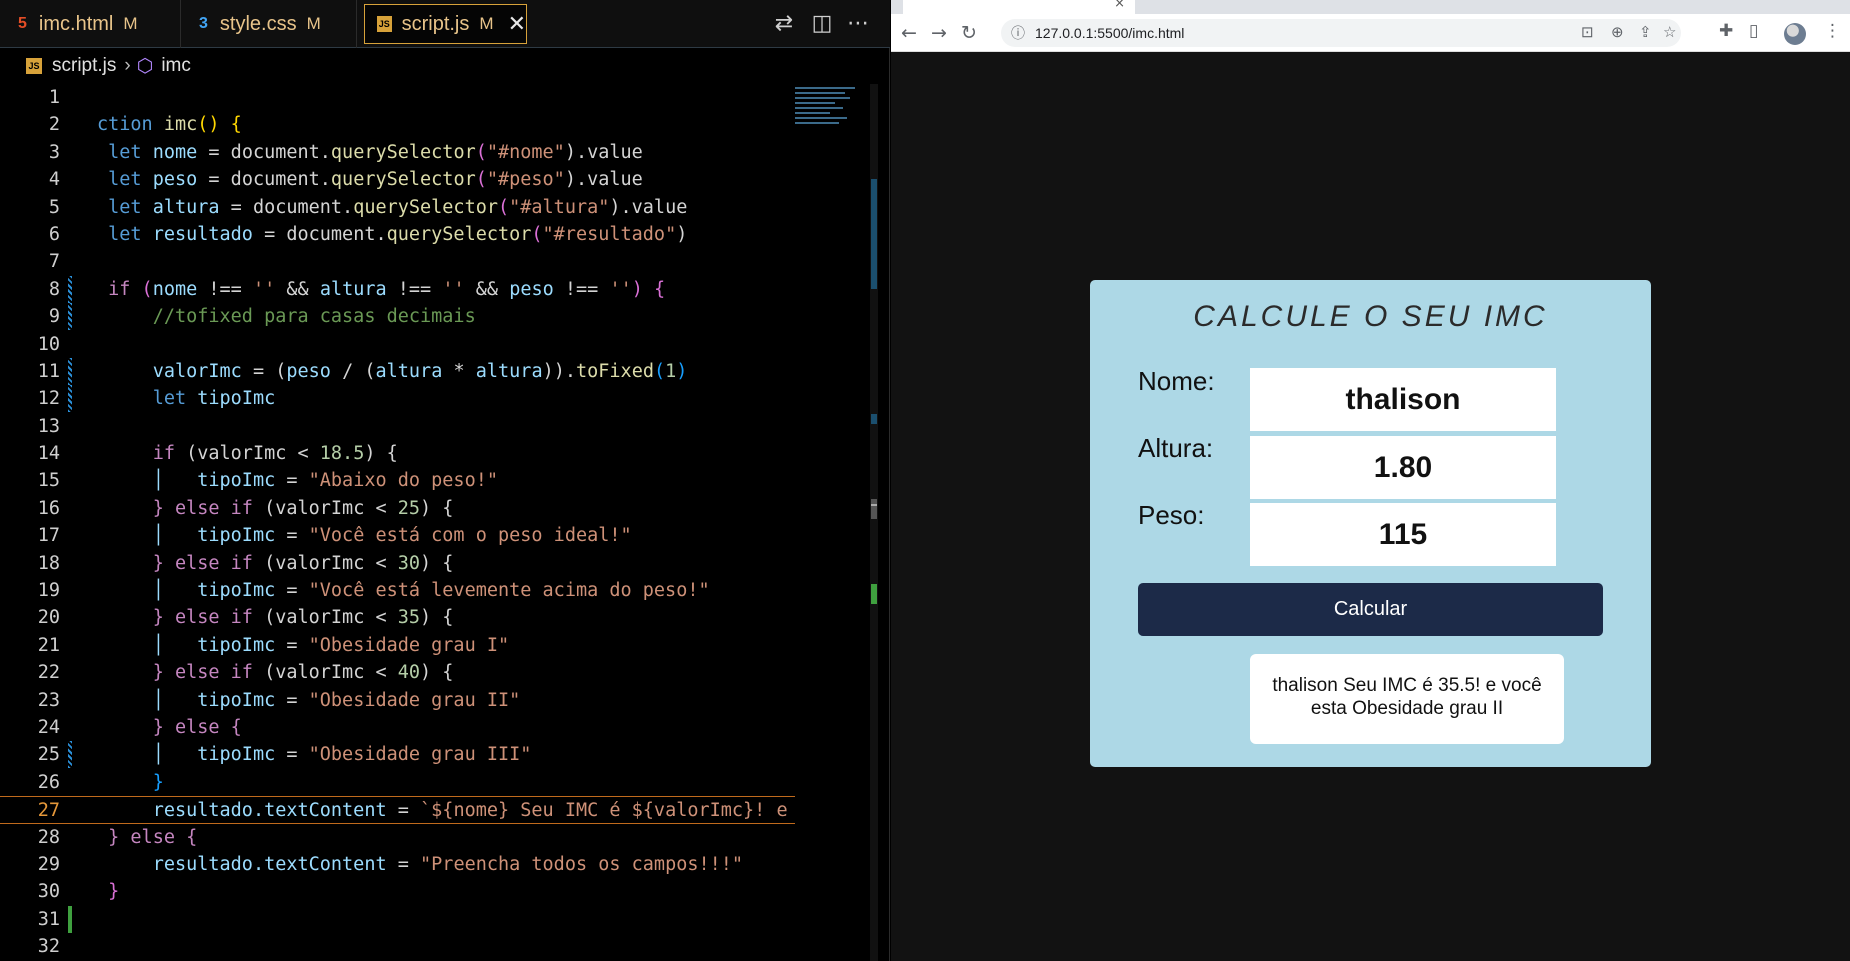  I want to click on code-line: 9 //tofixed para casas decimais, so click(400, 317).